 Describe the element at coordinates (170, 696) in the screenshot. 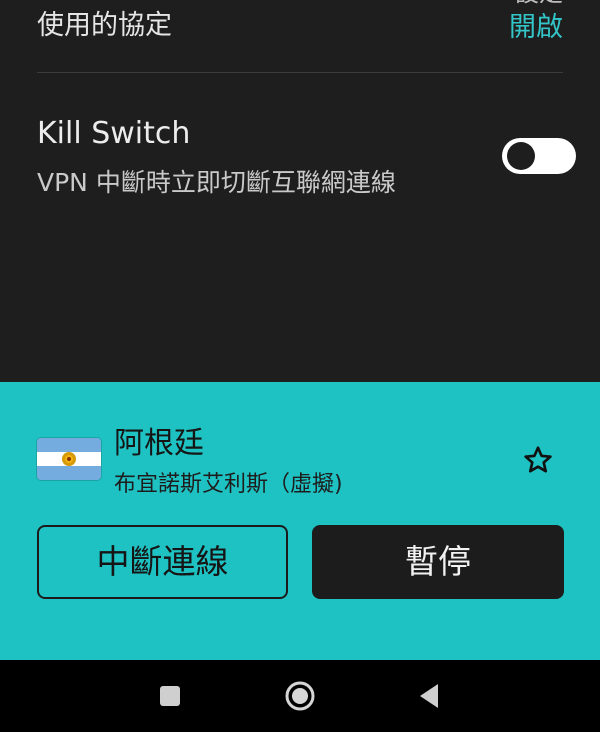

I see `square-recents-icon` at that location.